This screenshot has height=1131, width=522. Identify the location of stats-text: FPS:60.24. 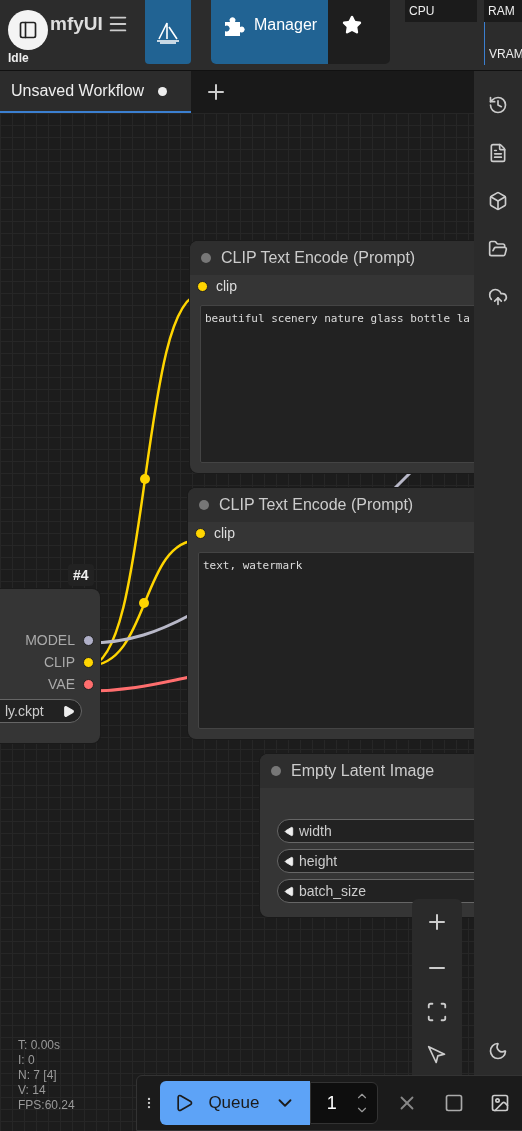
(46, 1105).